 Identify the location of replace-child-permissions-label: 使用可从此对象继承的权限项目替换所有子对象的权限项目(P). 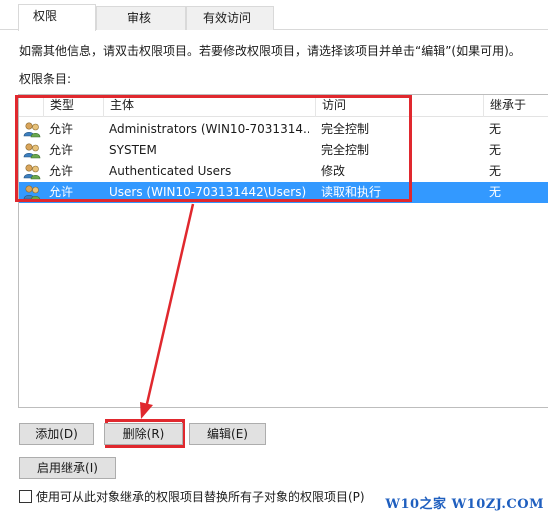
(200, 496).